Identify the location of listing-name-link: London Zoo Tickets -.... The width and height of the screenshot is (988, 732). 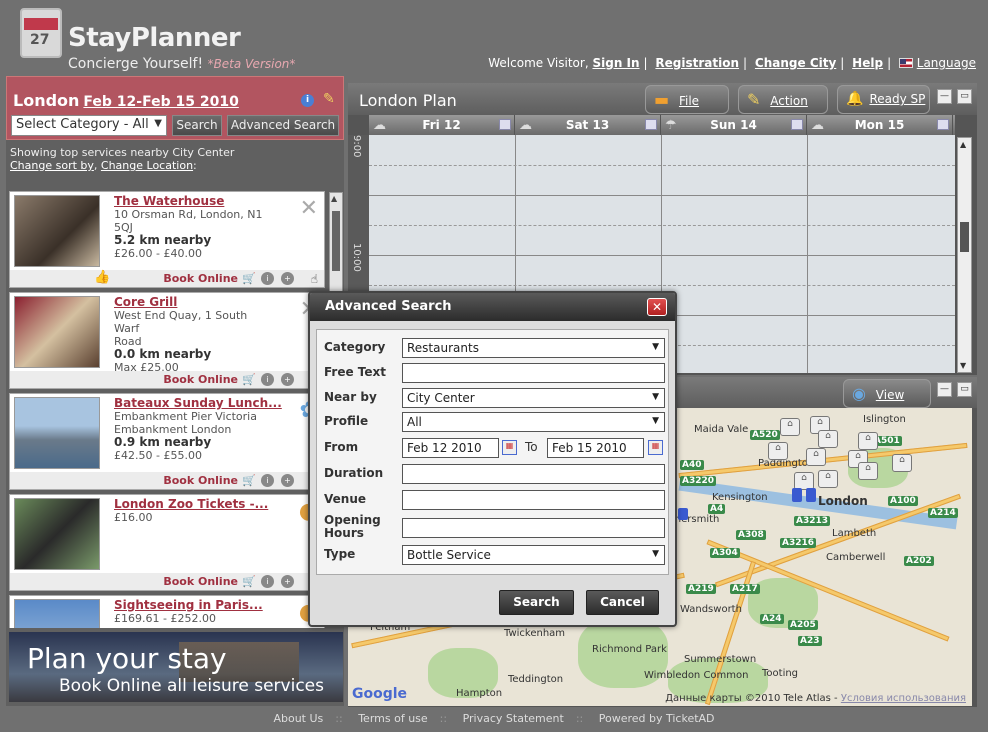
(191, 504).